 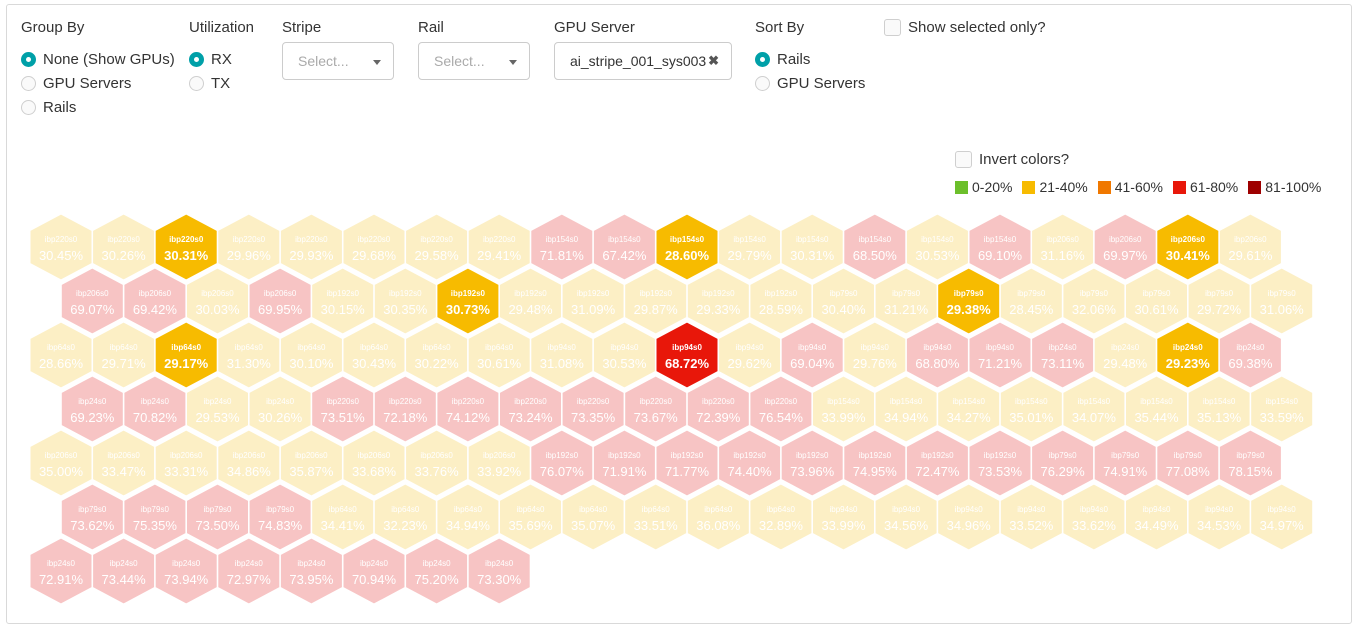 I want to click on gpu-hex-cell: ibp192s0 28.59%, so click(x=781, y=301).